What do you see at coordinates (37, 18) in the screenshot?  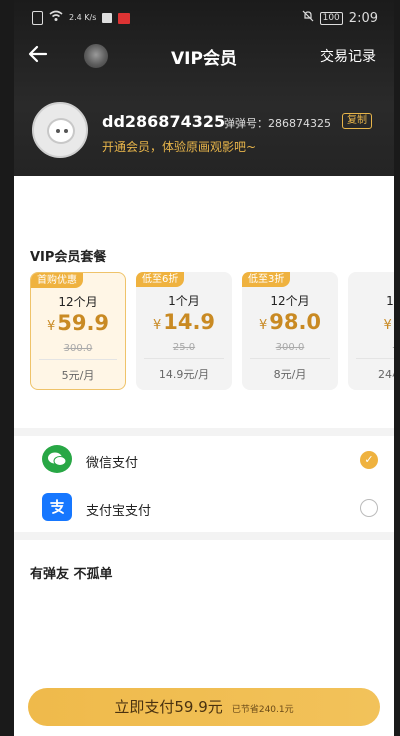 I see `sim-icon` at bounding box center [37, 18].